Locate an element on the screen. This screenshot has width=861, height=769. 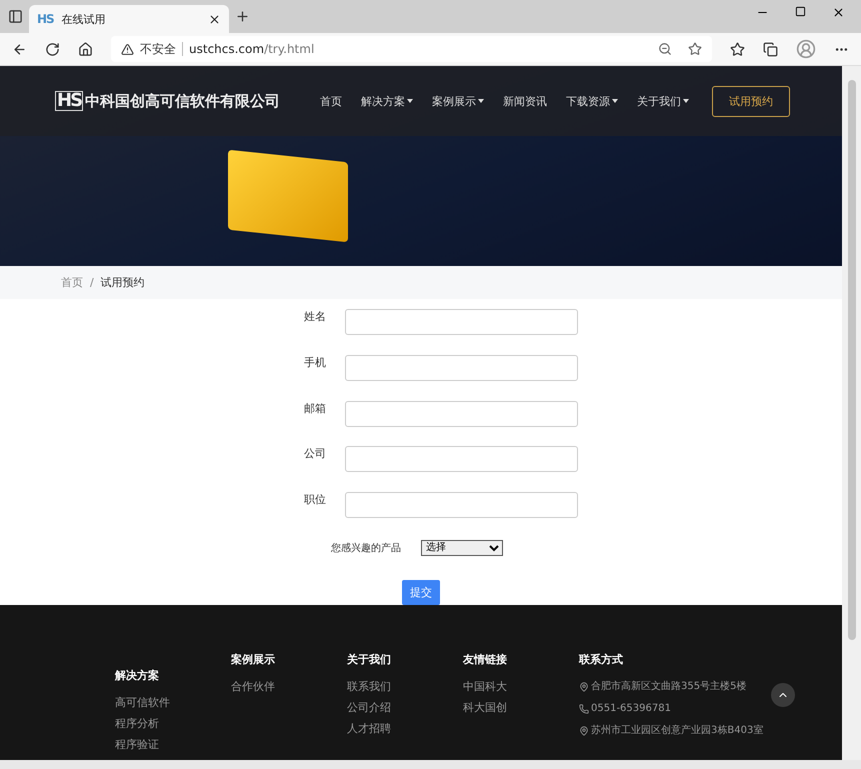
nav-link: 关于我们 is located at coordinates (663, 101).